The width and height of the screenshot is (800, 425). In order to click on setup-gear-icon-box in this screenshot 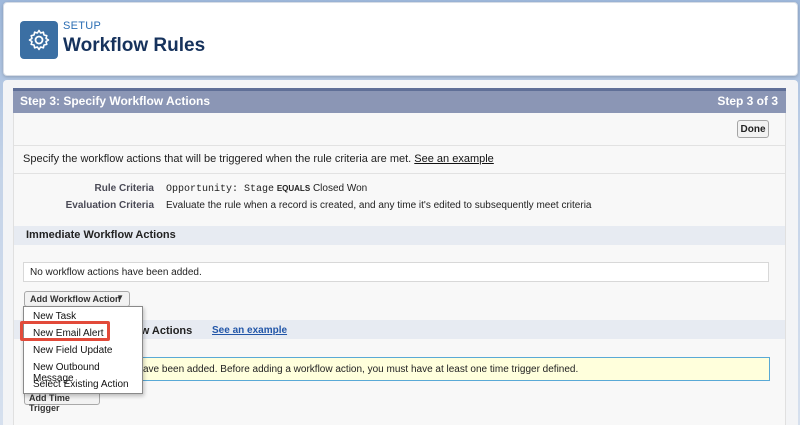, I will do `click(39, 40)`.